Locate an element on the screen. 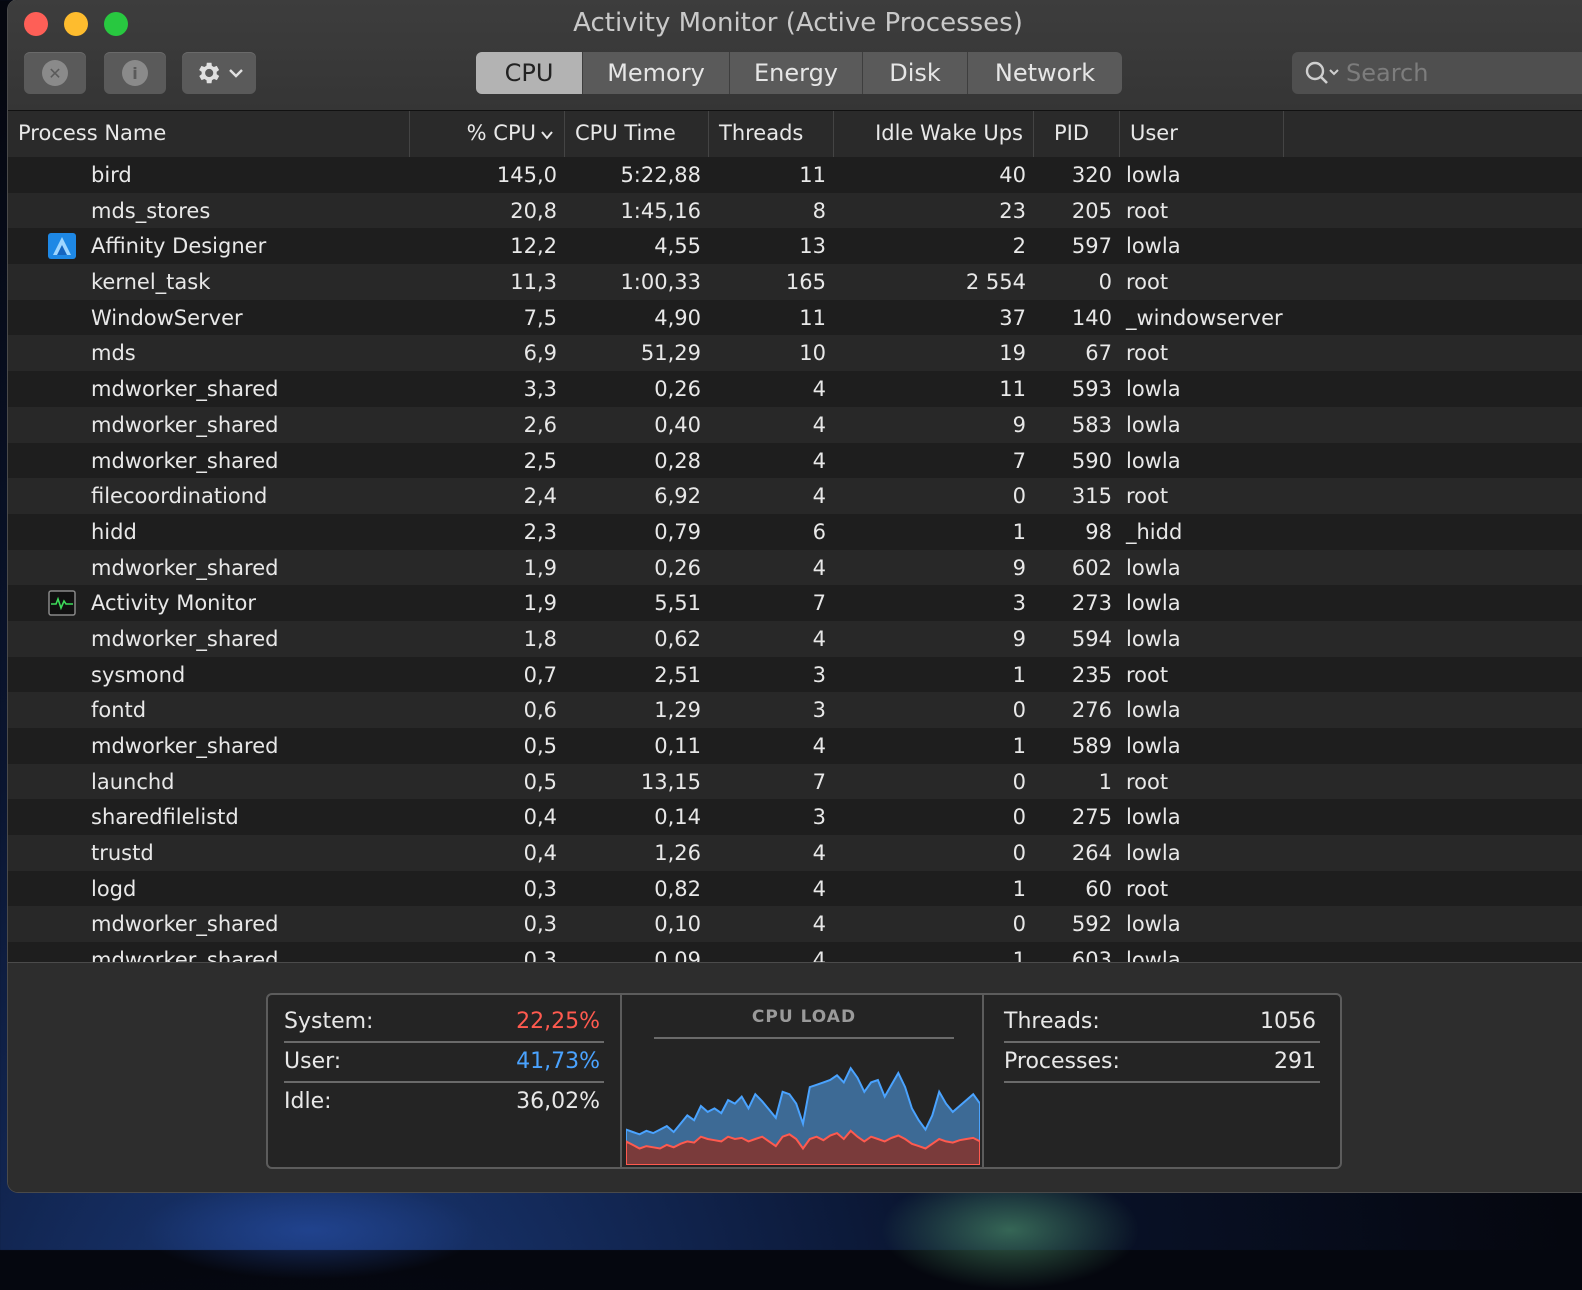 The image size is (1582, 1290). table-row: hidd 2,3 0,79 6 1 98 _hidd is located at coordinates (795, 531).